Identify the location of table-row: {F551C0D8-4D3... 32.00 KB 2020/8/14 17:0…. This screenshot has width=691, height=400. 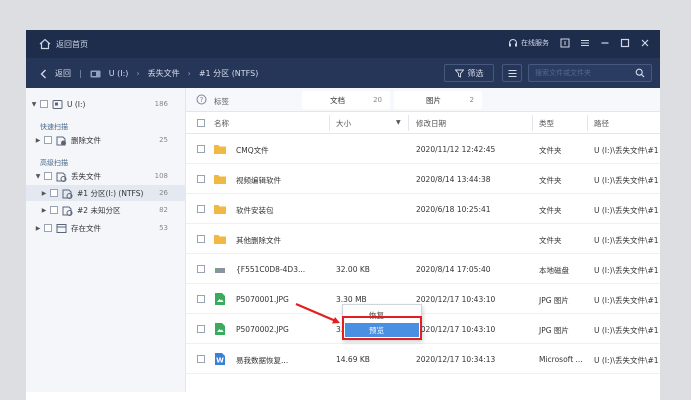
(423, 269).